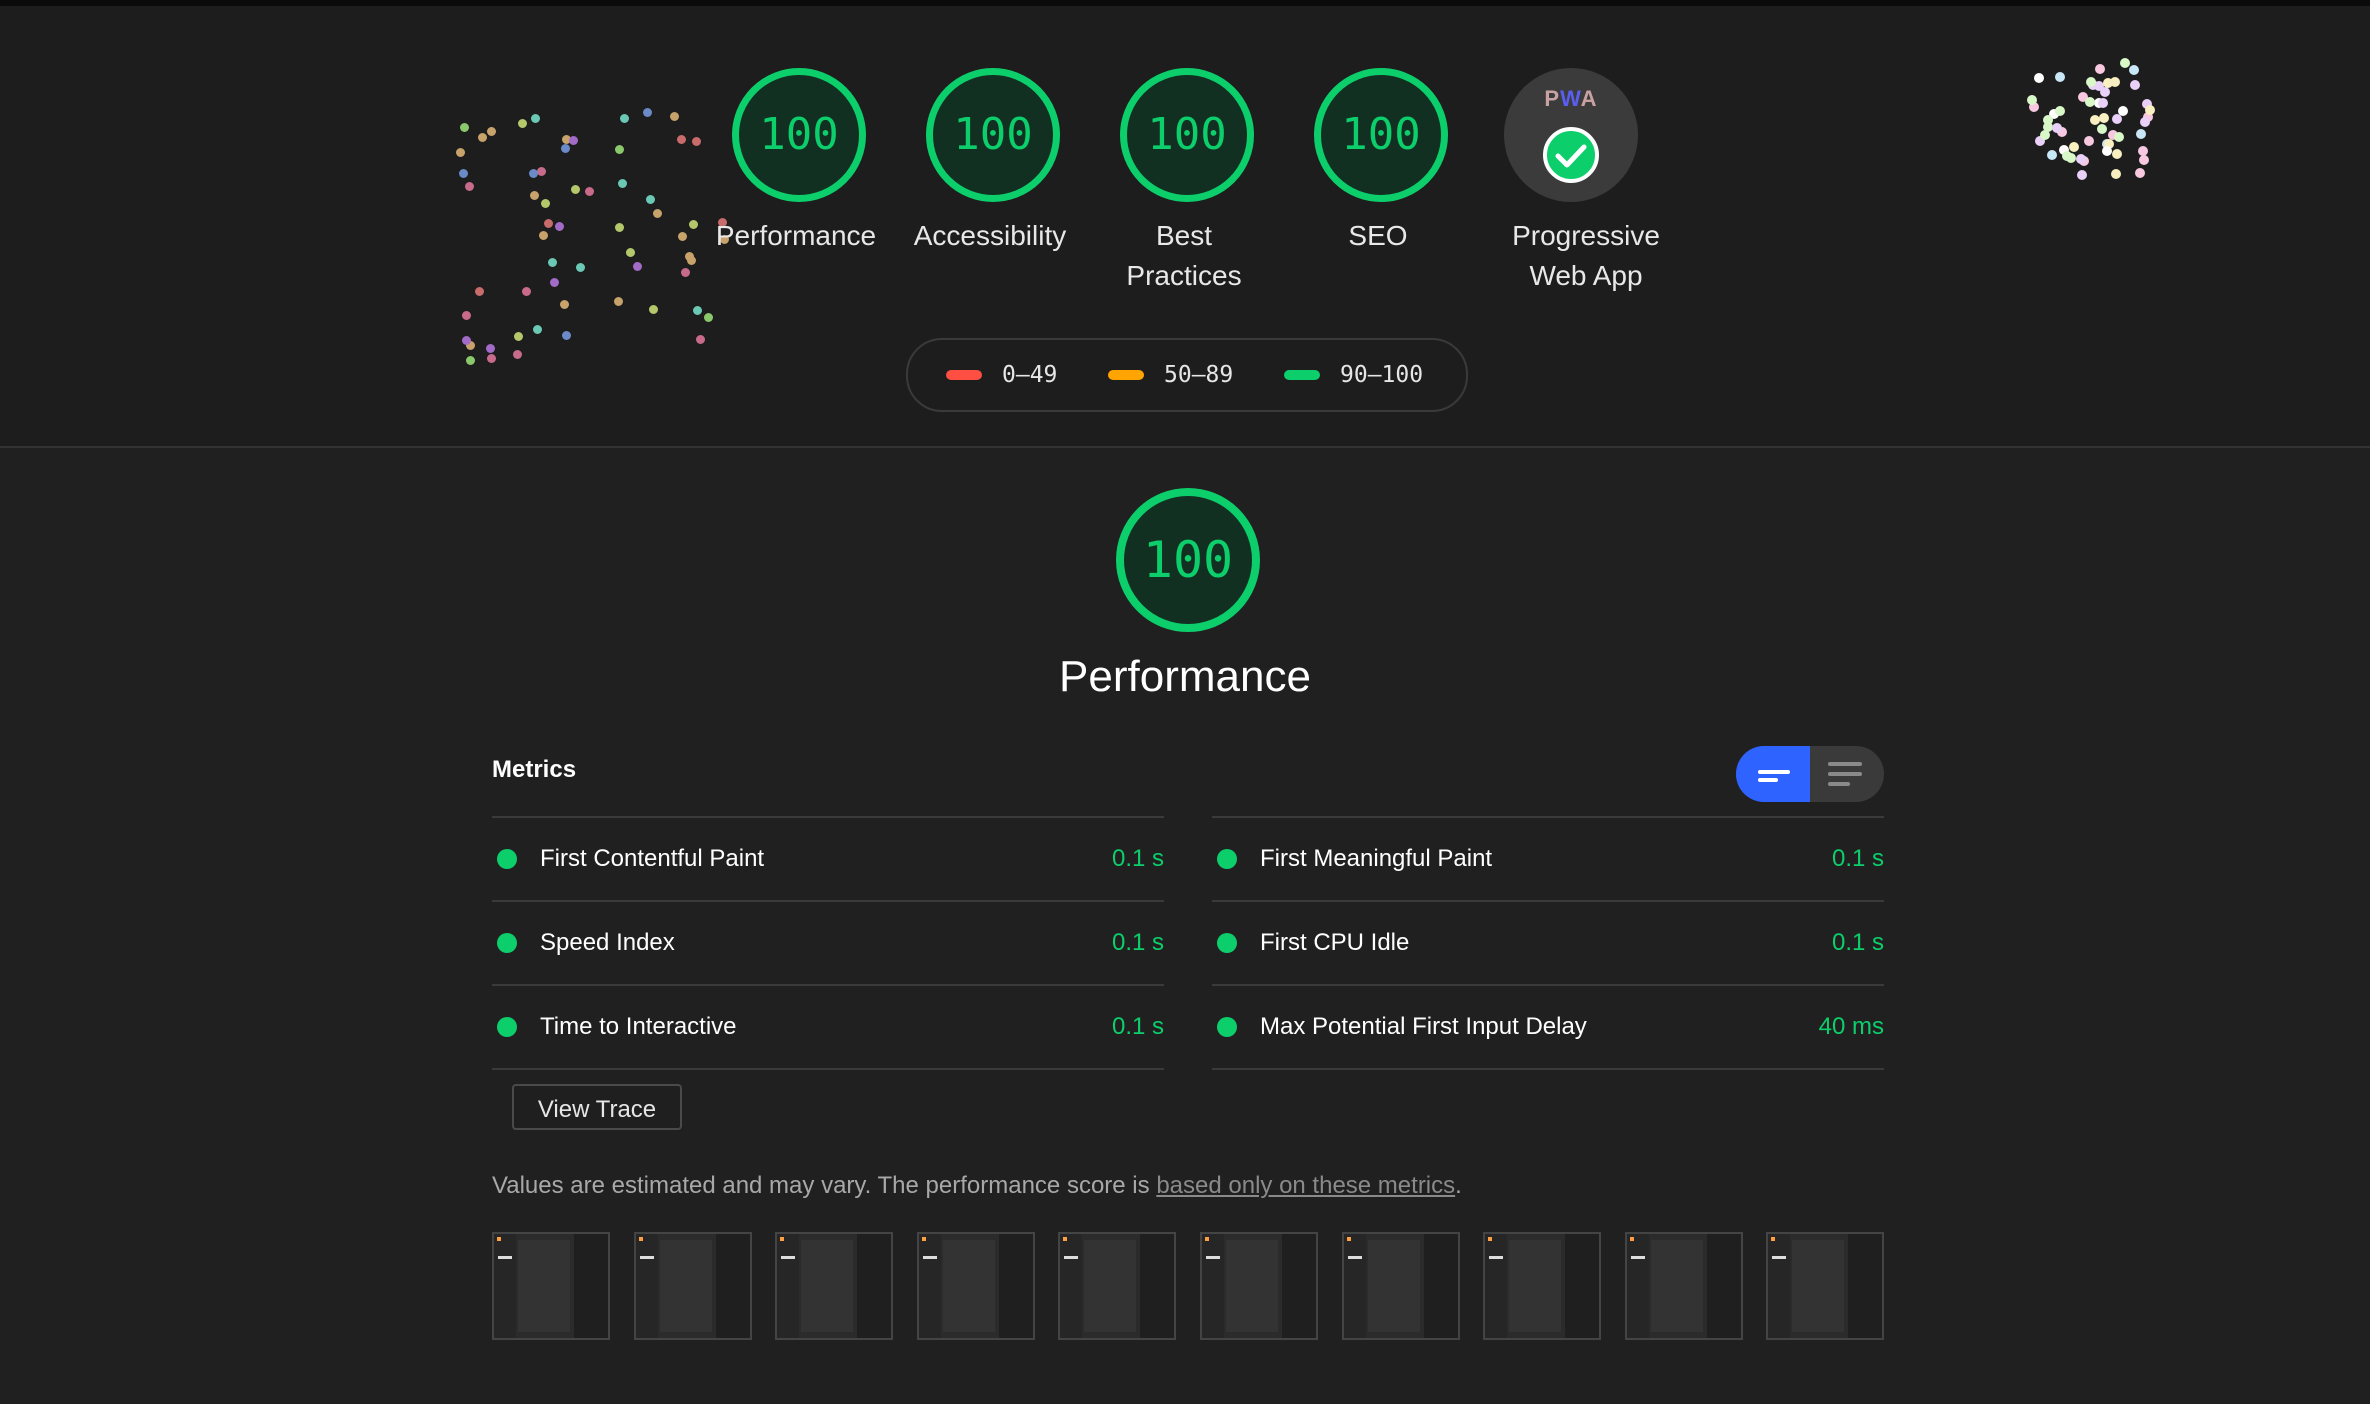 This screenshot has height=1404, width=2370. I want to click on performance-title: Performance, so click(1185, 676).